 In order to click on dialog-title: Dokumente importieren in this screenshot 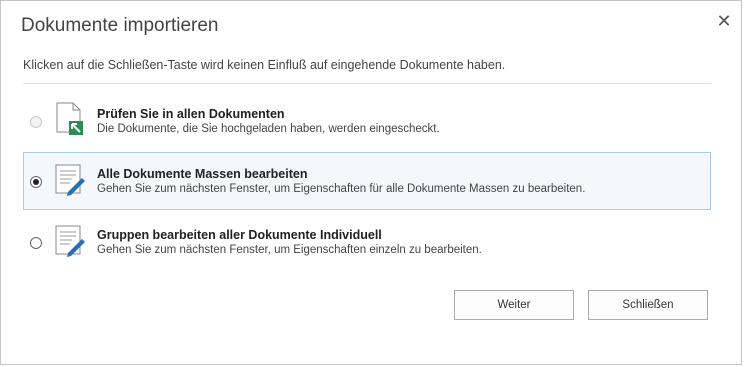, I will do `click(120, 25)`.